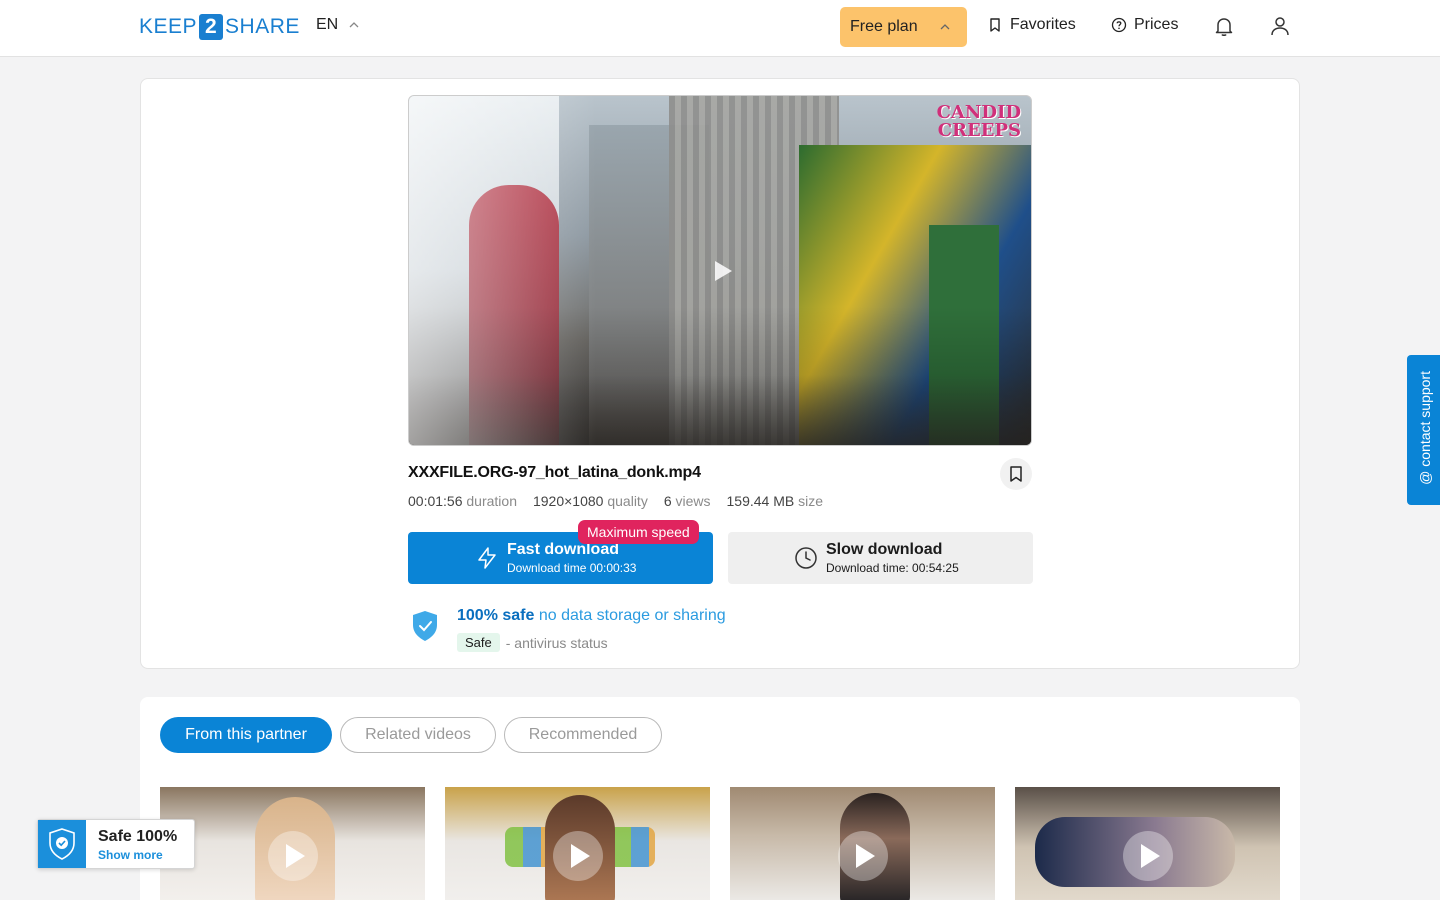 The width and height of the screenshot is (1440, 900). Describe the element at coordinates (590, 501) in the screenshot. I see `meta-quality: 1920×1080 quality` at that location.